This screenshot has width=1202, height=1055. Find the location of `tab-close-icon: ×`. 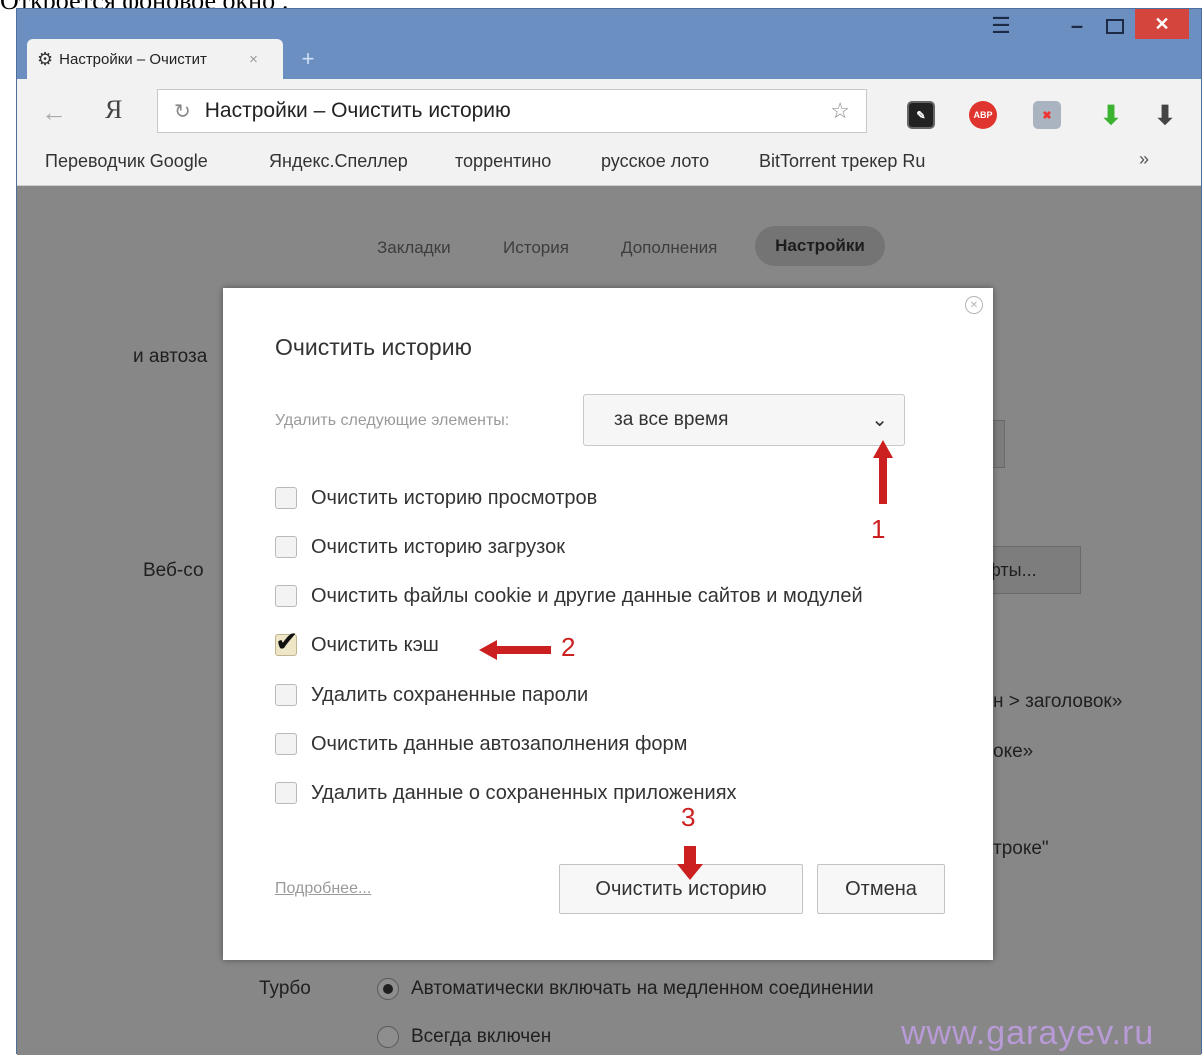

tab-close-icon: × is located at coordinates (253, 59).